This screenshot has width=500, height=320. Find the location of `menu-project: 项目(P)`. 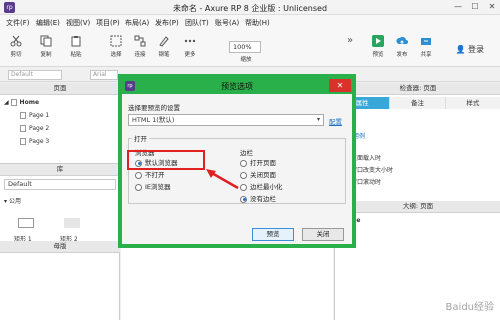

menu-project: 项目(P) is located at coordinates (108, 23).